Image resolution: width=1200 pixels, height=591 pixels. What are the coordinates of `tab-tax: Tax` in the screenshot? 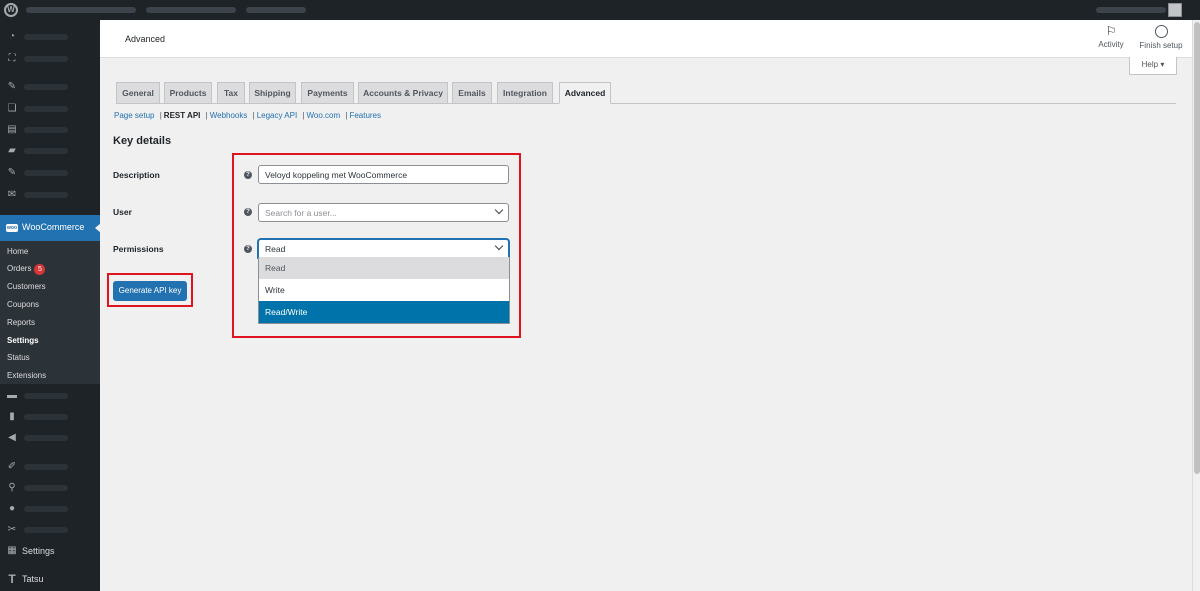 It's located at (231, 93).